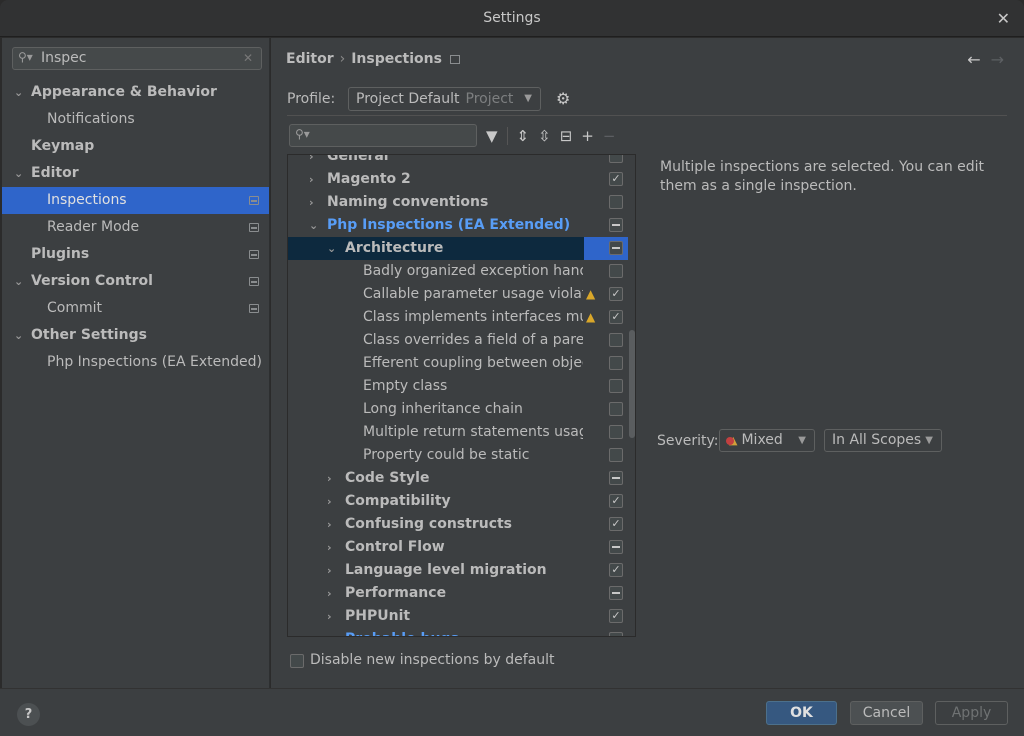  I want to click on collapse-all-icon: ⇳, so click(544, 136).